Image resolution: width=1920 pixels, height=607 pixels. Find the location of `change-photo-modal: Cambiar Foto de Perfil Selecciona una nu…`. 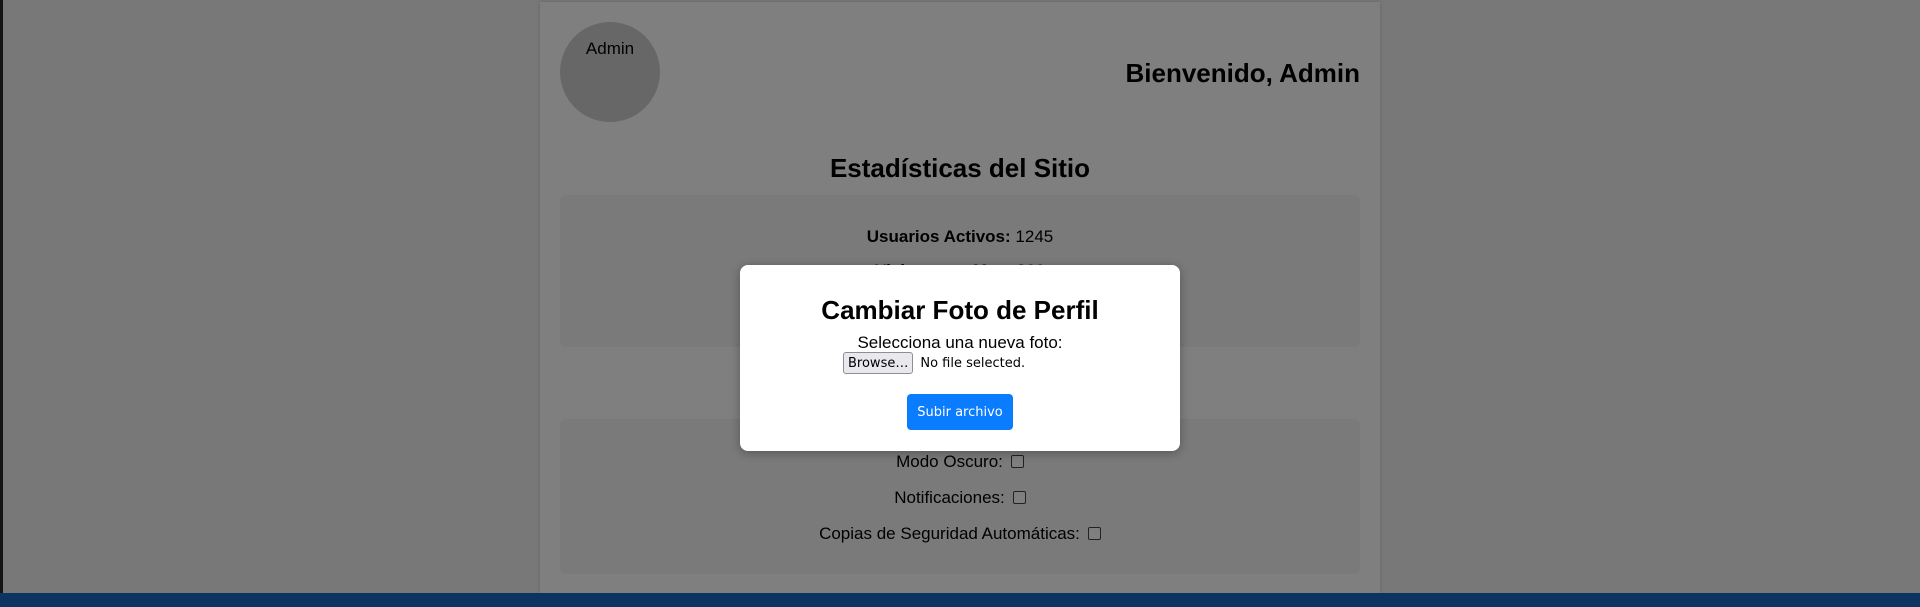

change-photo-modal: Cambiar Foto de Perfil Selecciona una nu… is located at coordinates (960, 358).